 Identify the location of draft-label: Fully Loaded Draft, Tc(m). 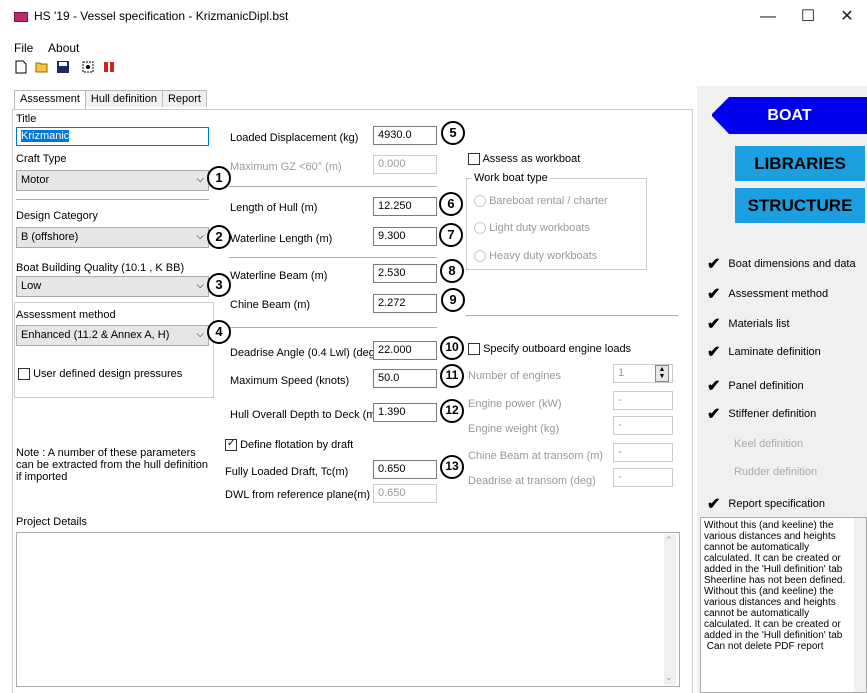
(287, 472).